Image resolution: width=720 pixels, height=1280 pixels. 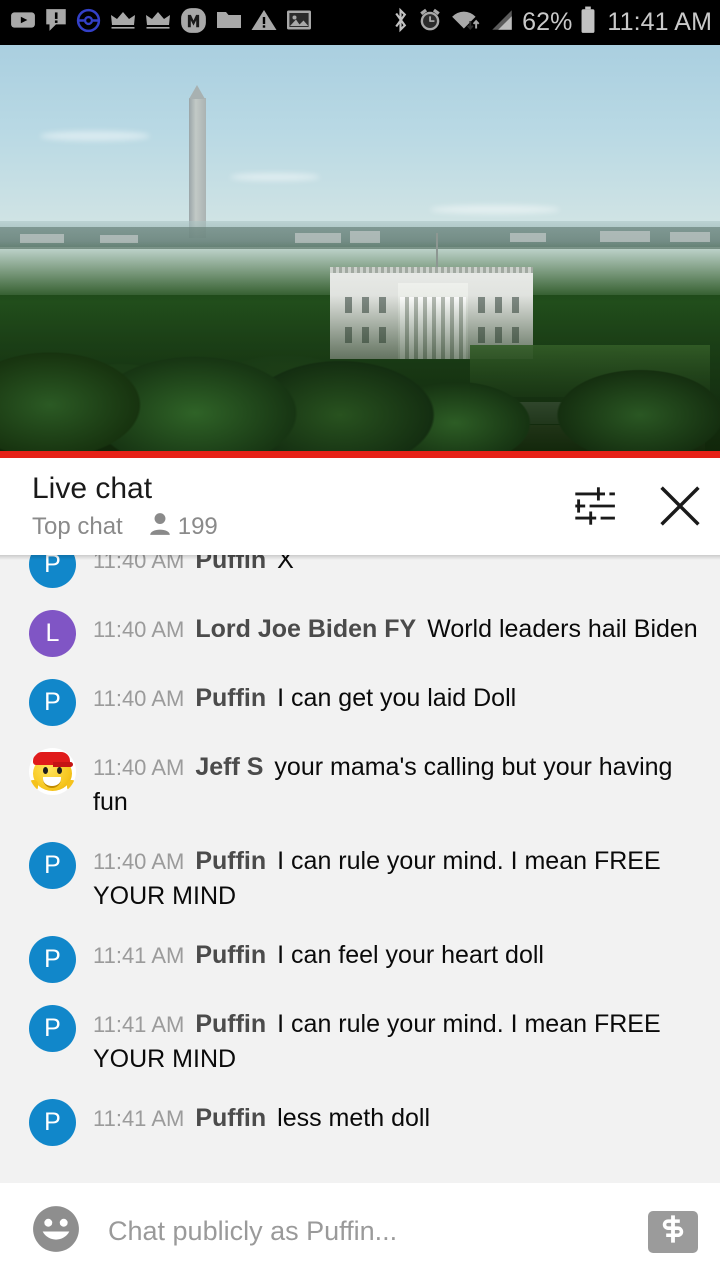 What do you see at coordinates (360, 454) in the screenshot?
I see `live-progress-bar` at bounding box center [360, 454].